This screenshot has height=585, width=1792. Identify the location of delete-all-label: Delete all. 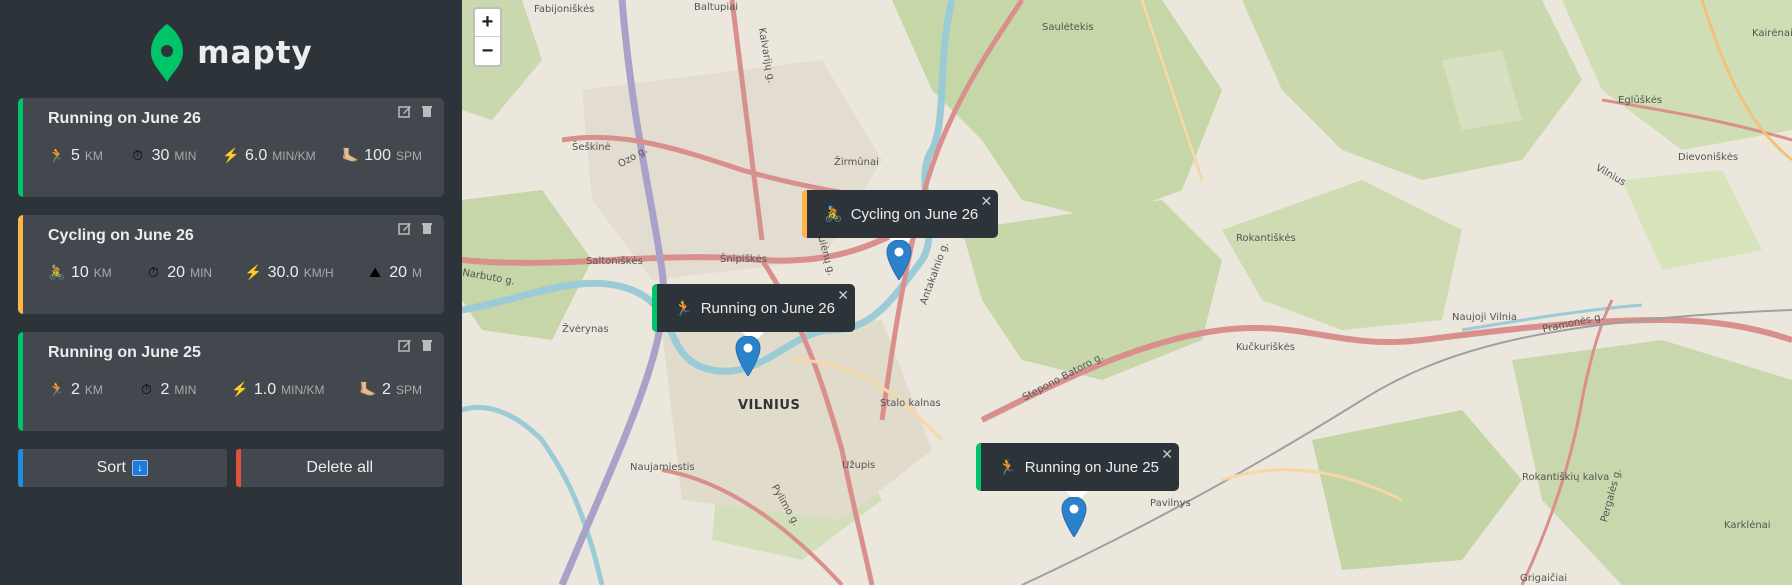
(340, 467).